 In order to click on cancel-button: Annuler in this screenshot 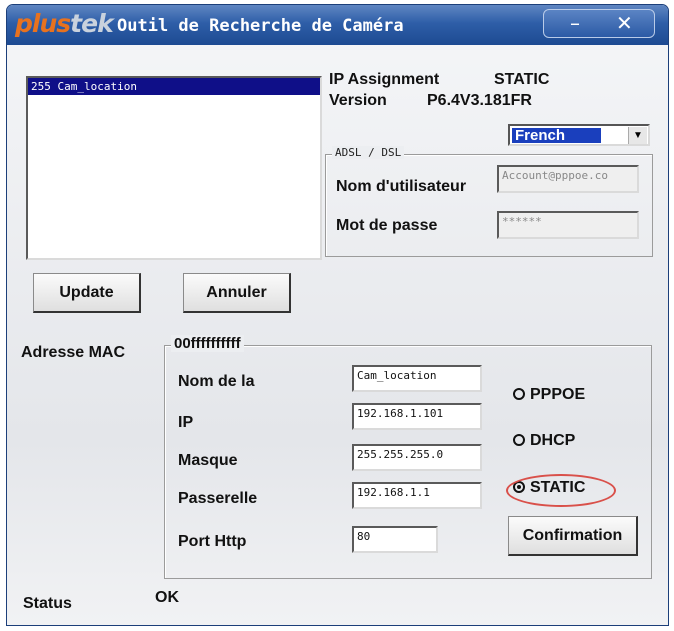, I will do `click(237, 293)`.